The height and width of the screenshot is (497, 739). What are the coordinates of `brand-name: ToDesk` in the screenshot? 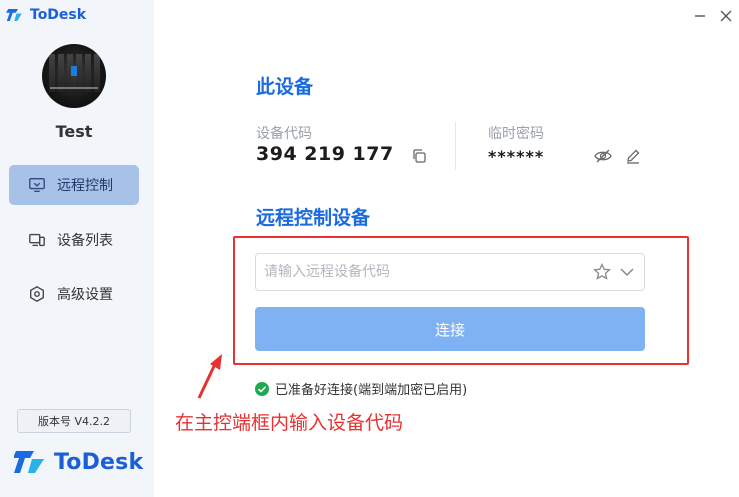 It's located at (99, 462).